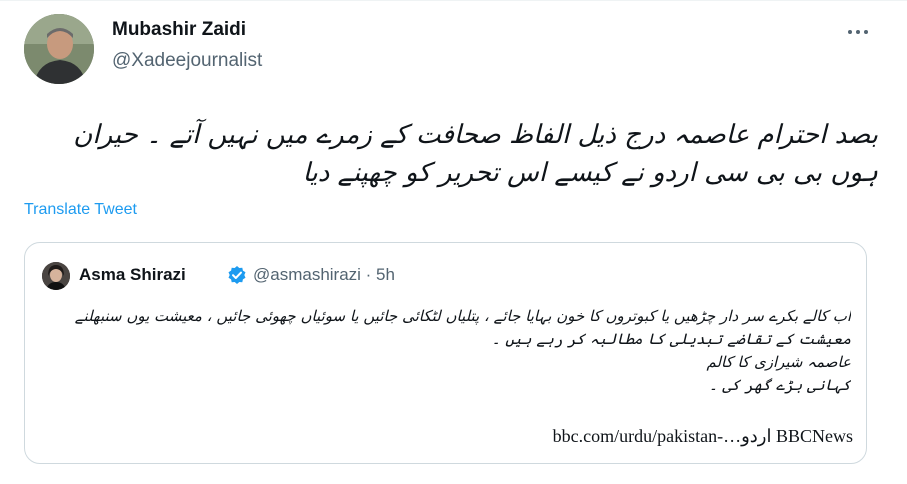 The height and width of the screenshot is (484, 907). I want to click on quoted-handle-time: @asmashirazi · 5h, so click(324, 275).